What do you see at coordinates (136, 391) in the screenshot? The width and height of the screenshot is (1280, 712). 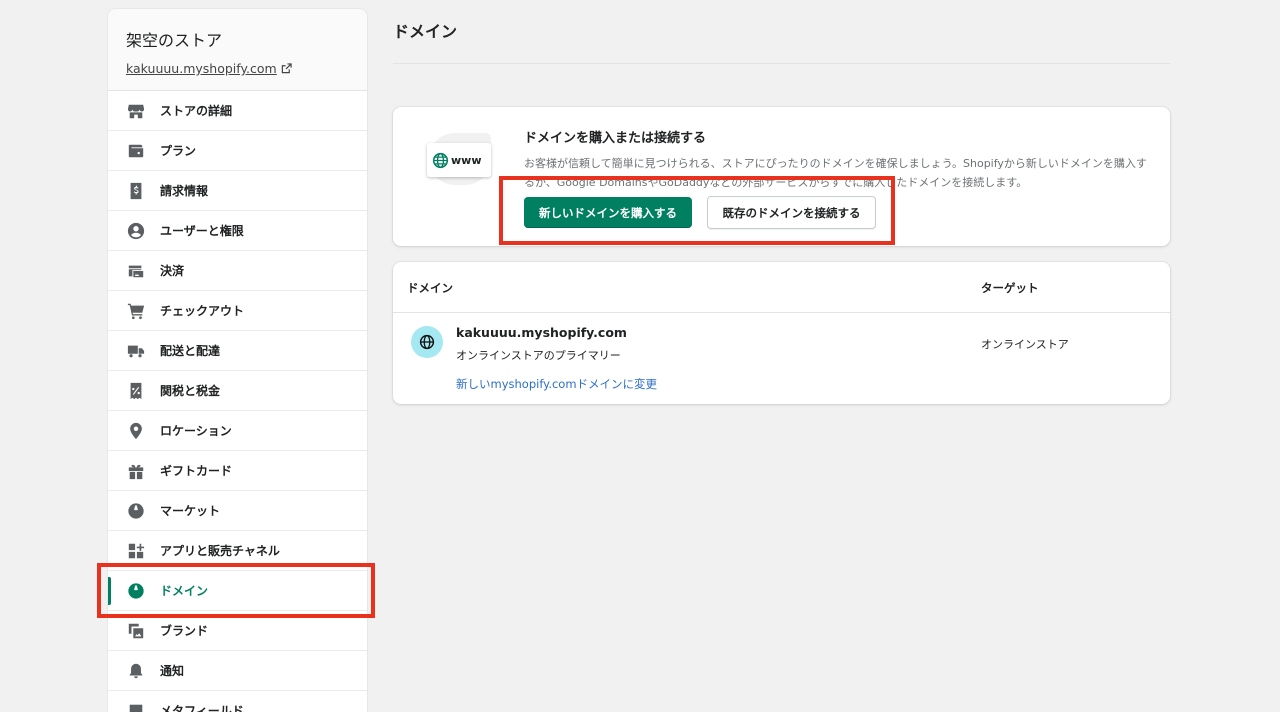 I see `tax-receipt-icon` at bounding box center [136, 391].